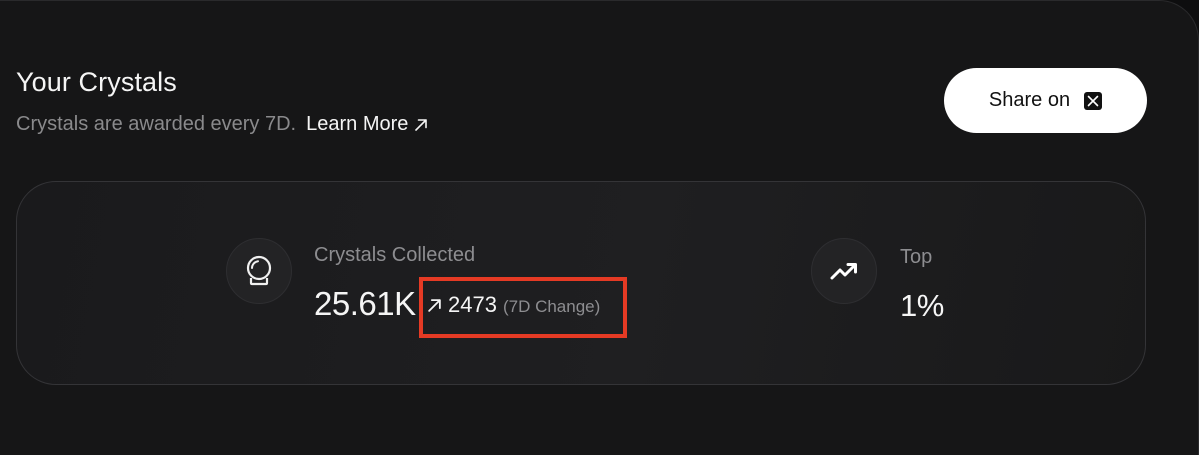 Image resolution: width=1199 pixels, height=455 pixels. What do you see at coordinates (916, 257) in the screenshot?
I see `rank-label: Top` at bounding box center [916, 257].